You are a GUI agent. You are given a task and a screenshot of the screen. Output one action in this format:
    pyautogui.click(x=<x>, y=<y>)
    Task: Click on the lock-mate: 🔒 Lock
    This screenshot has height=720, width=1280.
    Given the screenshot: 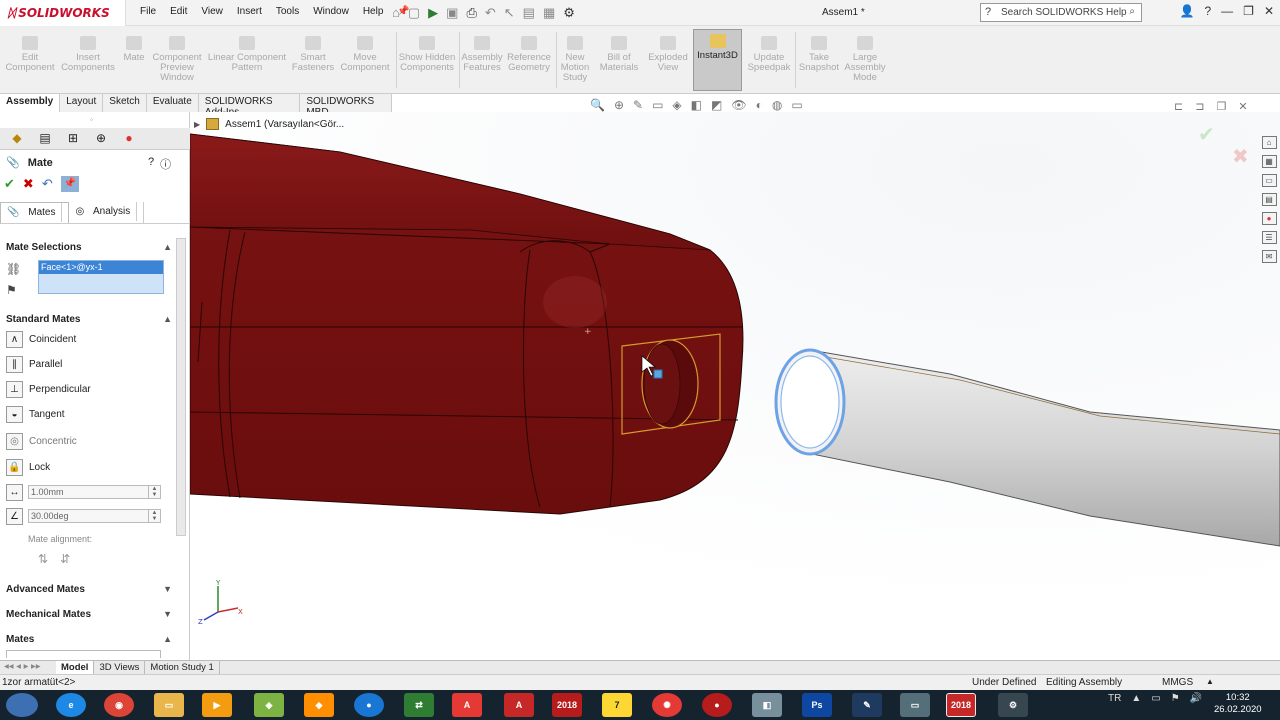 What is the action you would take?
    pyautogui.click(x=28, y=467)
    